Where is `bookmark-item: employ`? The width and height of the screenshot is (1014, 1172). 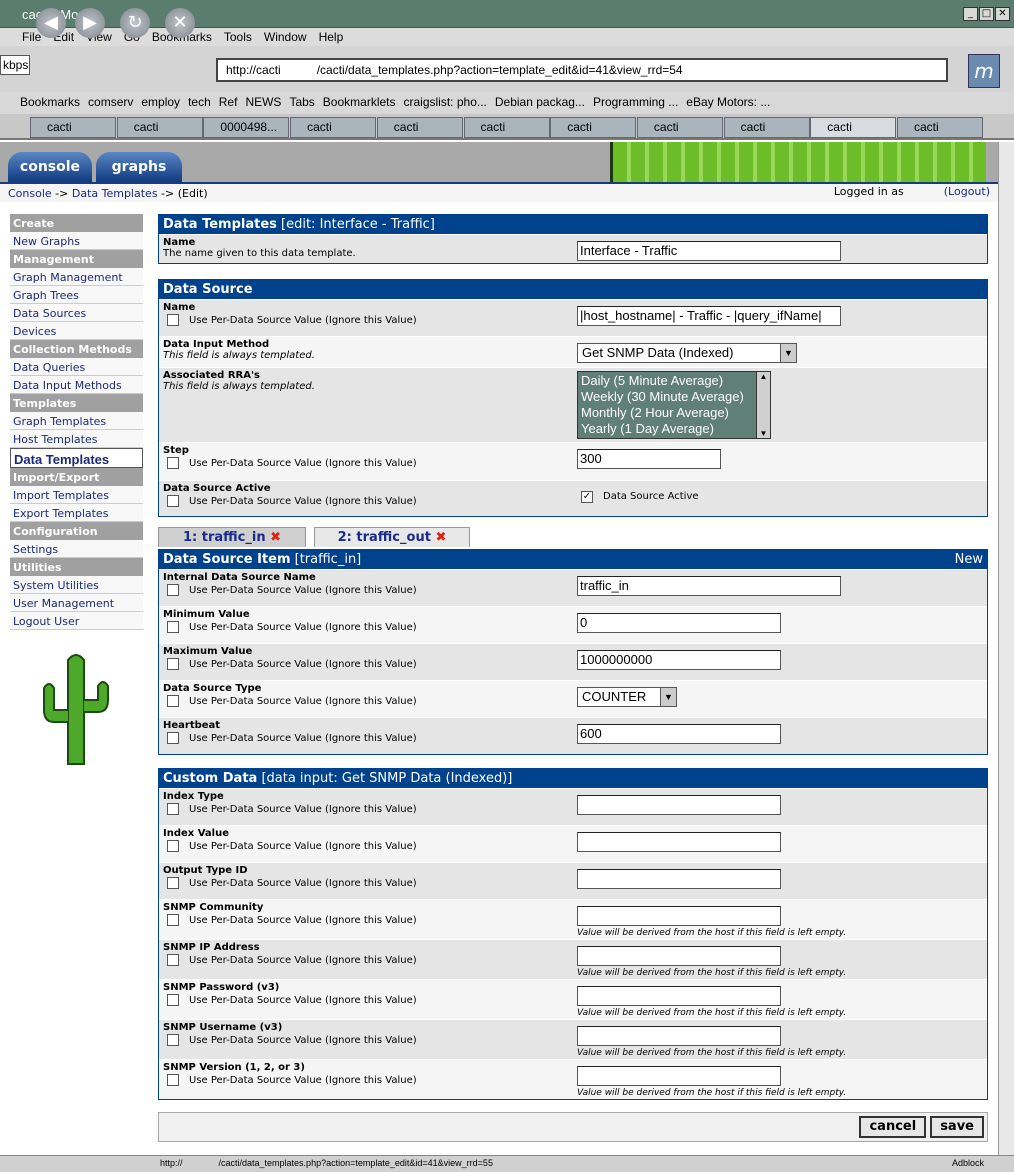 bookmark-item: employ is located at coordinates (160, 104).